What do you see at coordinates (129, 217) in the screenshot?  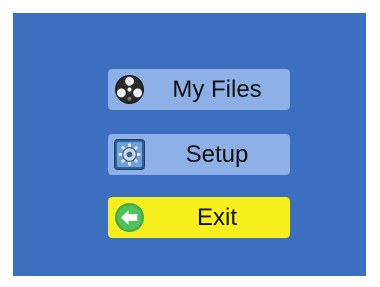 I see `back-arrow-icon` at bounding box center [129, 217].